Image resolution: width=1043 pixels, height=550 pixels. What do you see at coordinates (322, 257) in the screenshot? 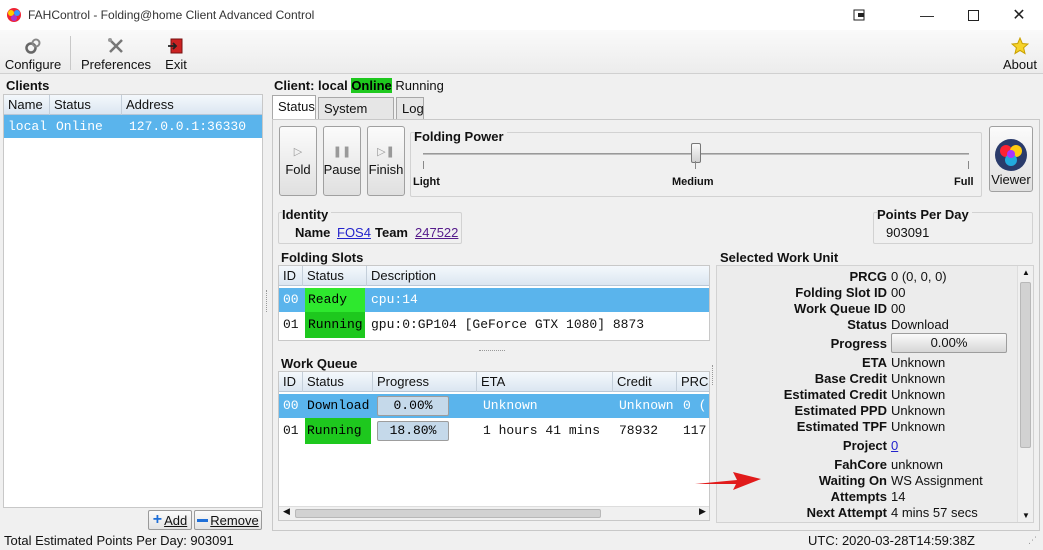
I see `folding-slots-heading: Folding Slots` at bounding box center [322, 257].